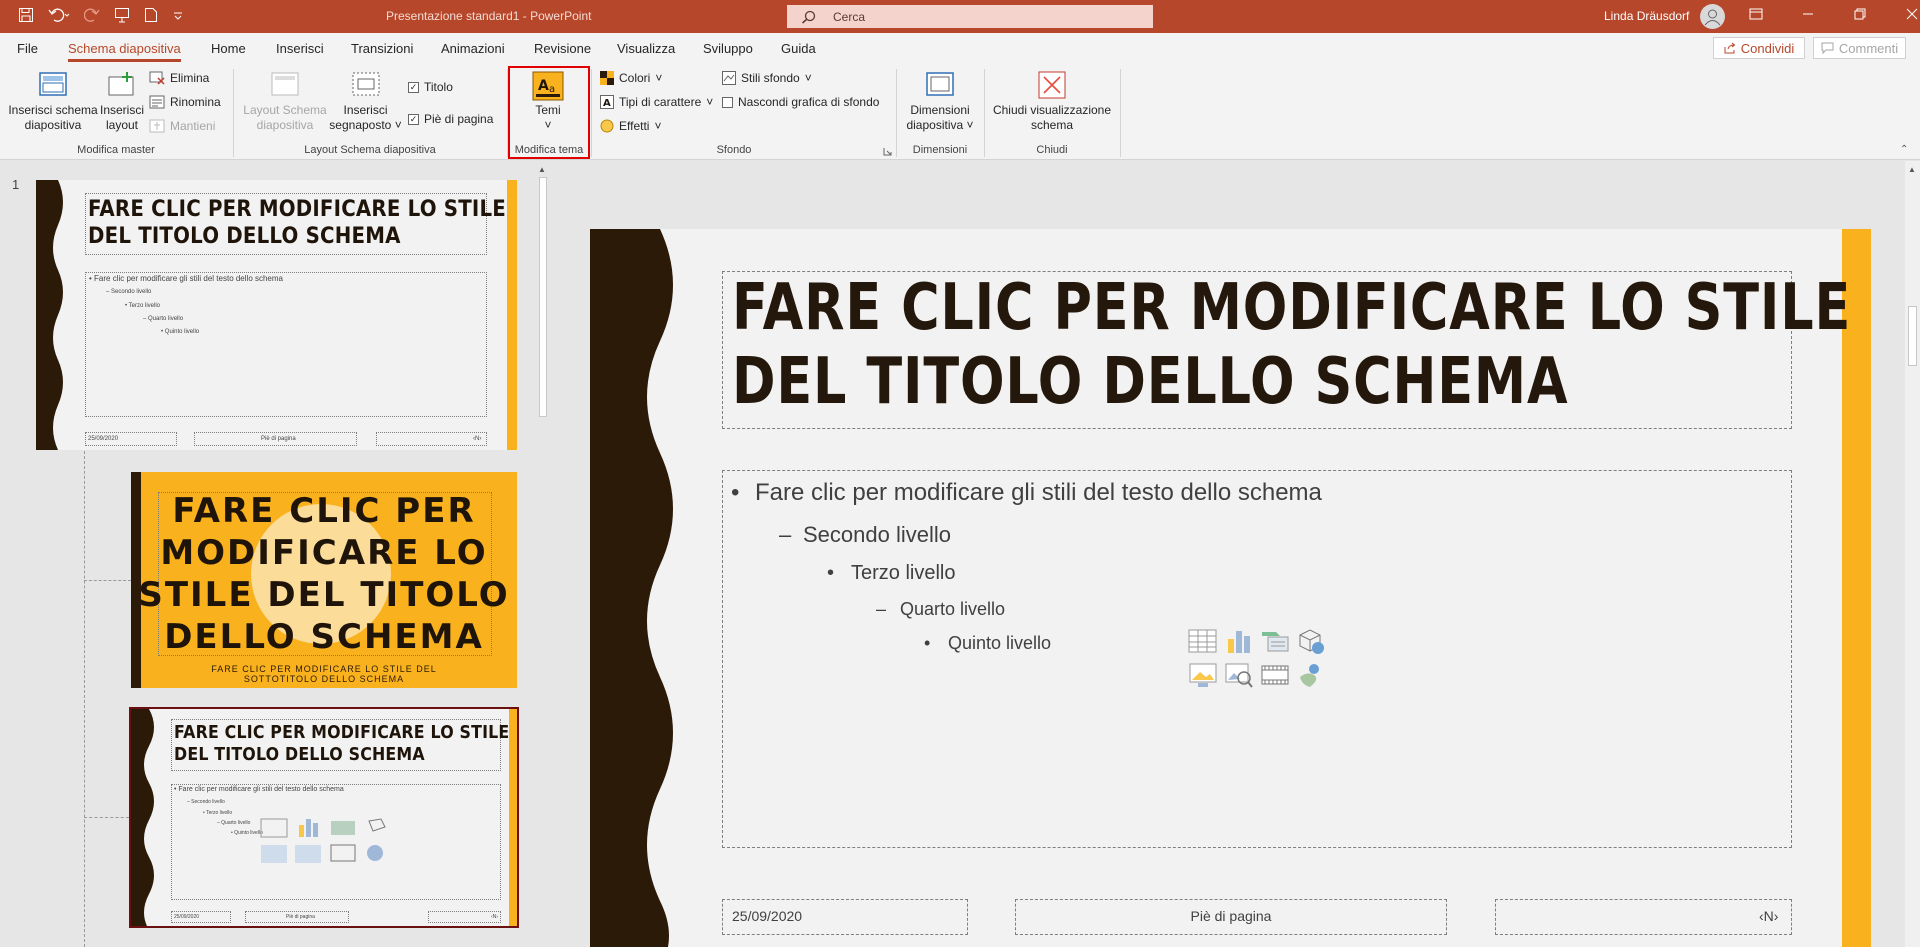  What do you see at coordinates (26, 15) in the screenshot?
I see `save-icon` at bounding box center [26, 15].